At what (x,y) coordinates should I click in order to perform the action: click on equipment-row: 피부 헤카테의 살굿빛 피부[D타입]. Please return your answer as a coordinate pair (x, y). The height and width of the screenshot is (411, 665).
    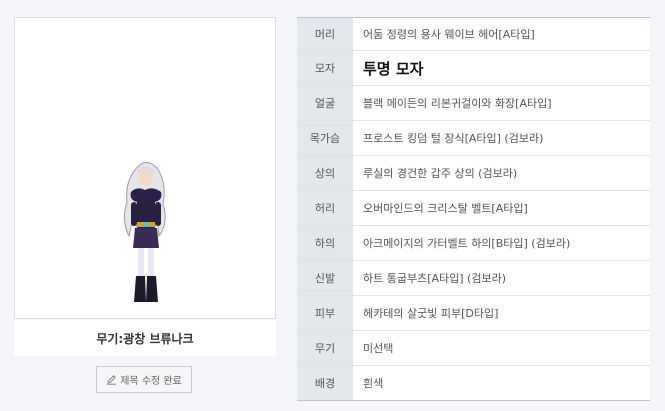
    Looking at the image, I should click on (473, 313).